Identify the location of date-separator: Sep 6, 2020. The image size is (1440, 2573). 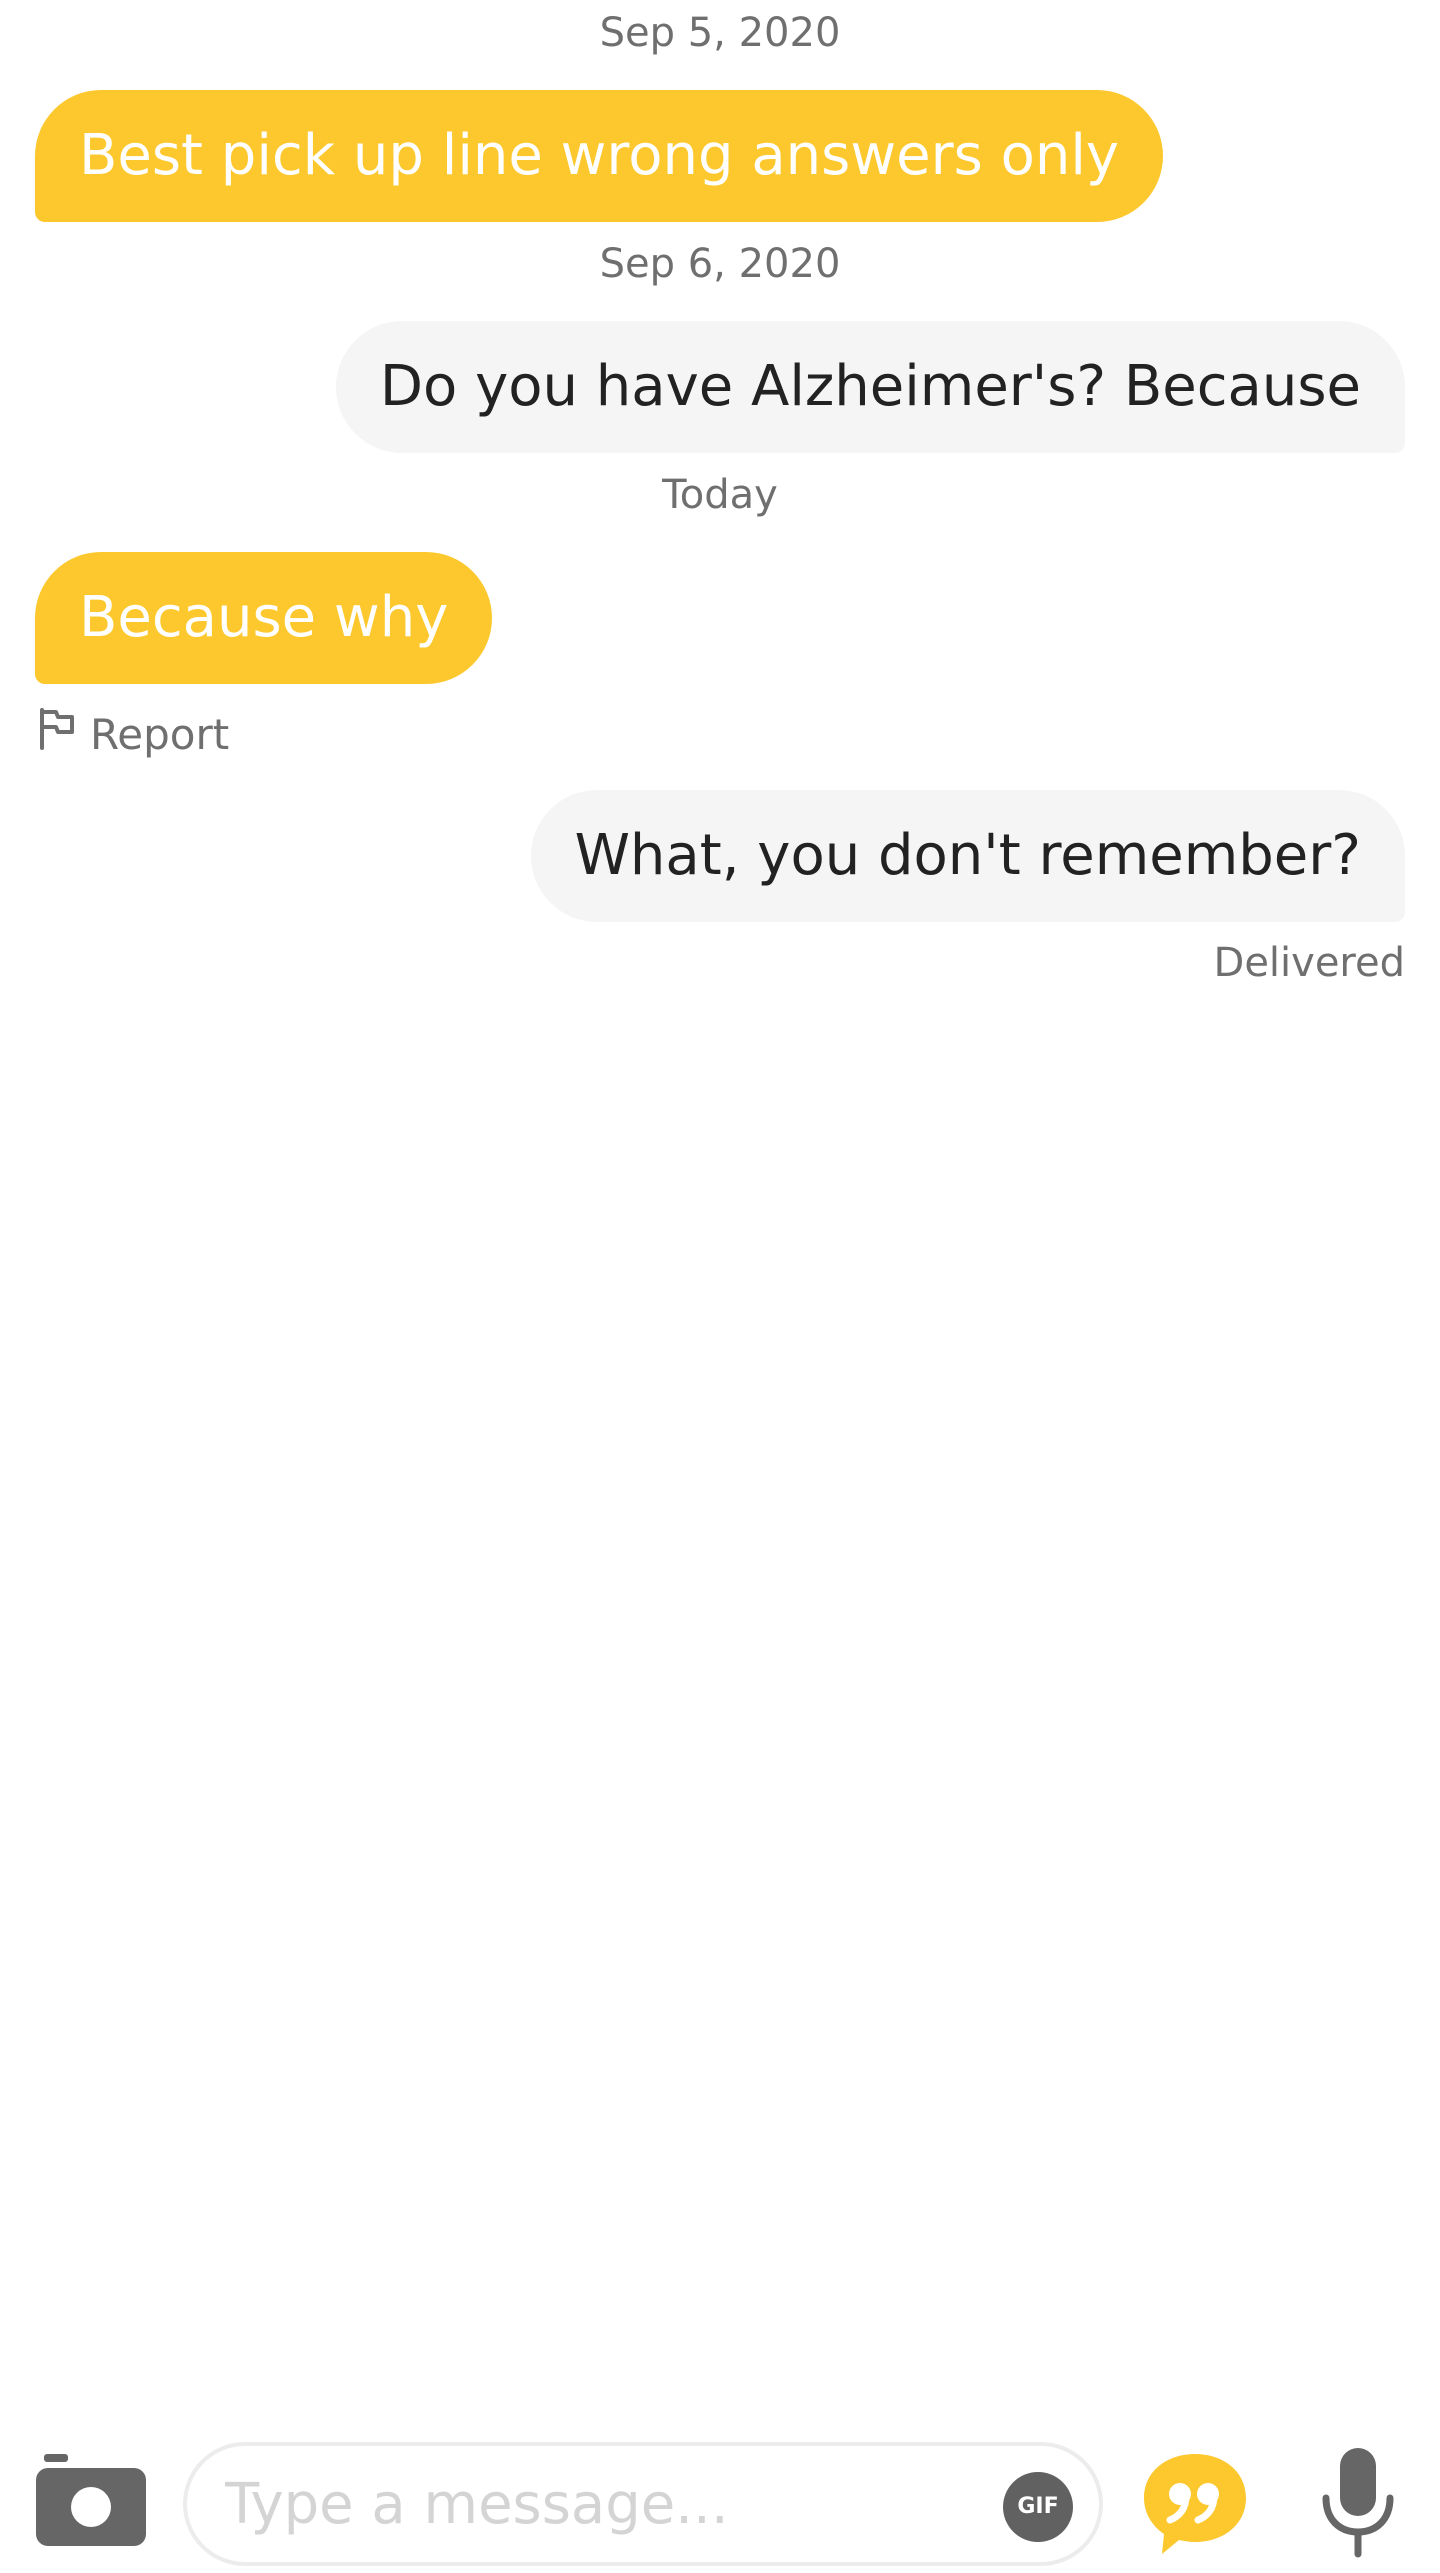
(720, 264).